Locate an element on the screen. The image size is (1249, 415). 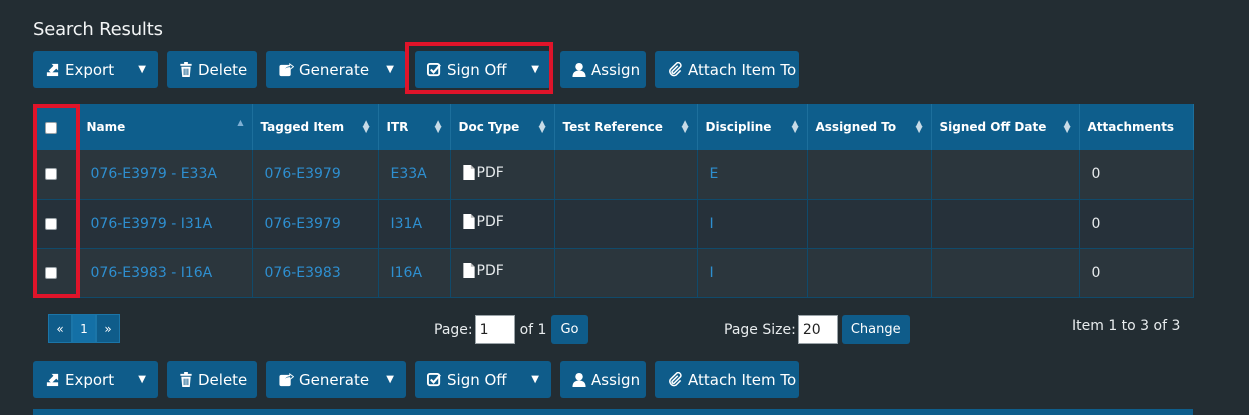
row-assigned-to is located at coordinates (869, 174).